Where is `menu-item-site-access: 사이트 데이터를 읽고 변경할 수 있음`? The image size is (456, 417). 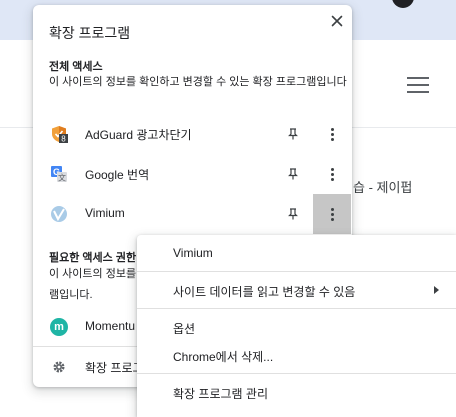 menu-item-site-access: 사이트 데이터를 읽고 변경할 수 있음 is located at coordinates (296, 290).